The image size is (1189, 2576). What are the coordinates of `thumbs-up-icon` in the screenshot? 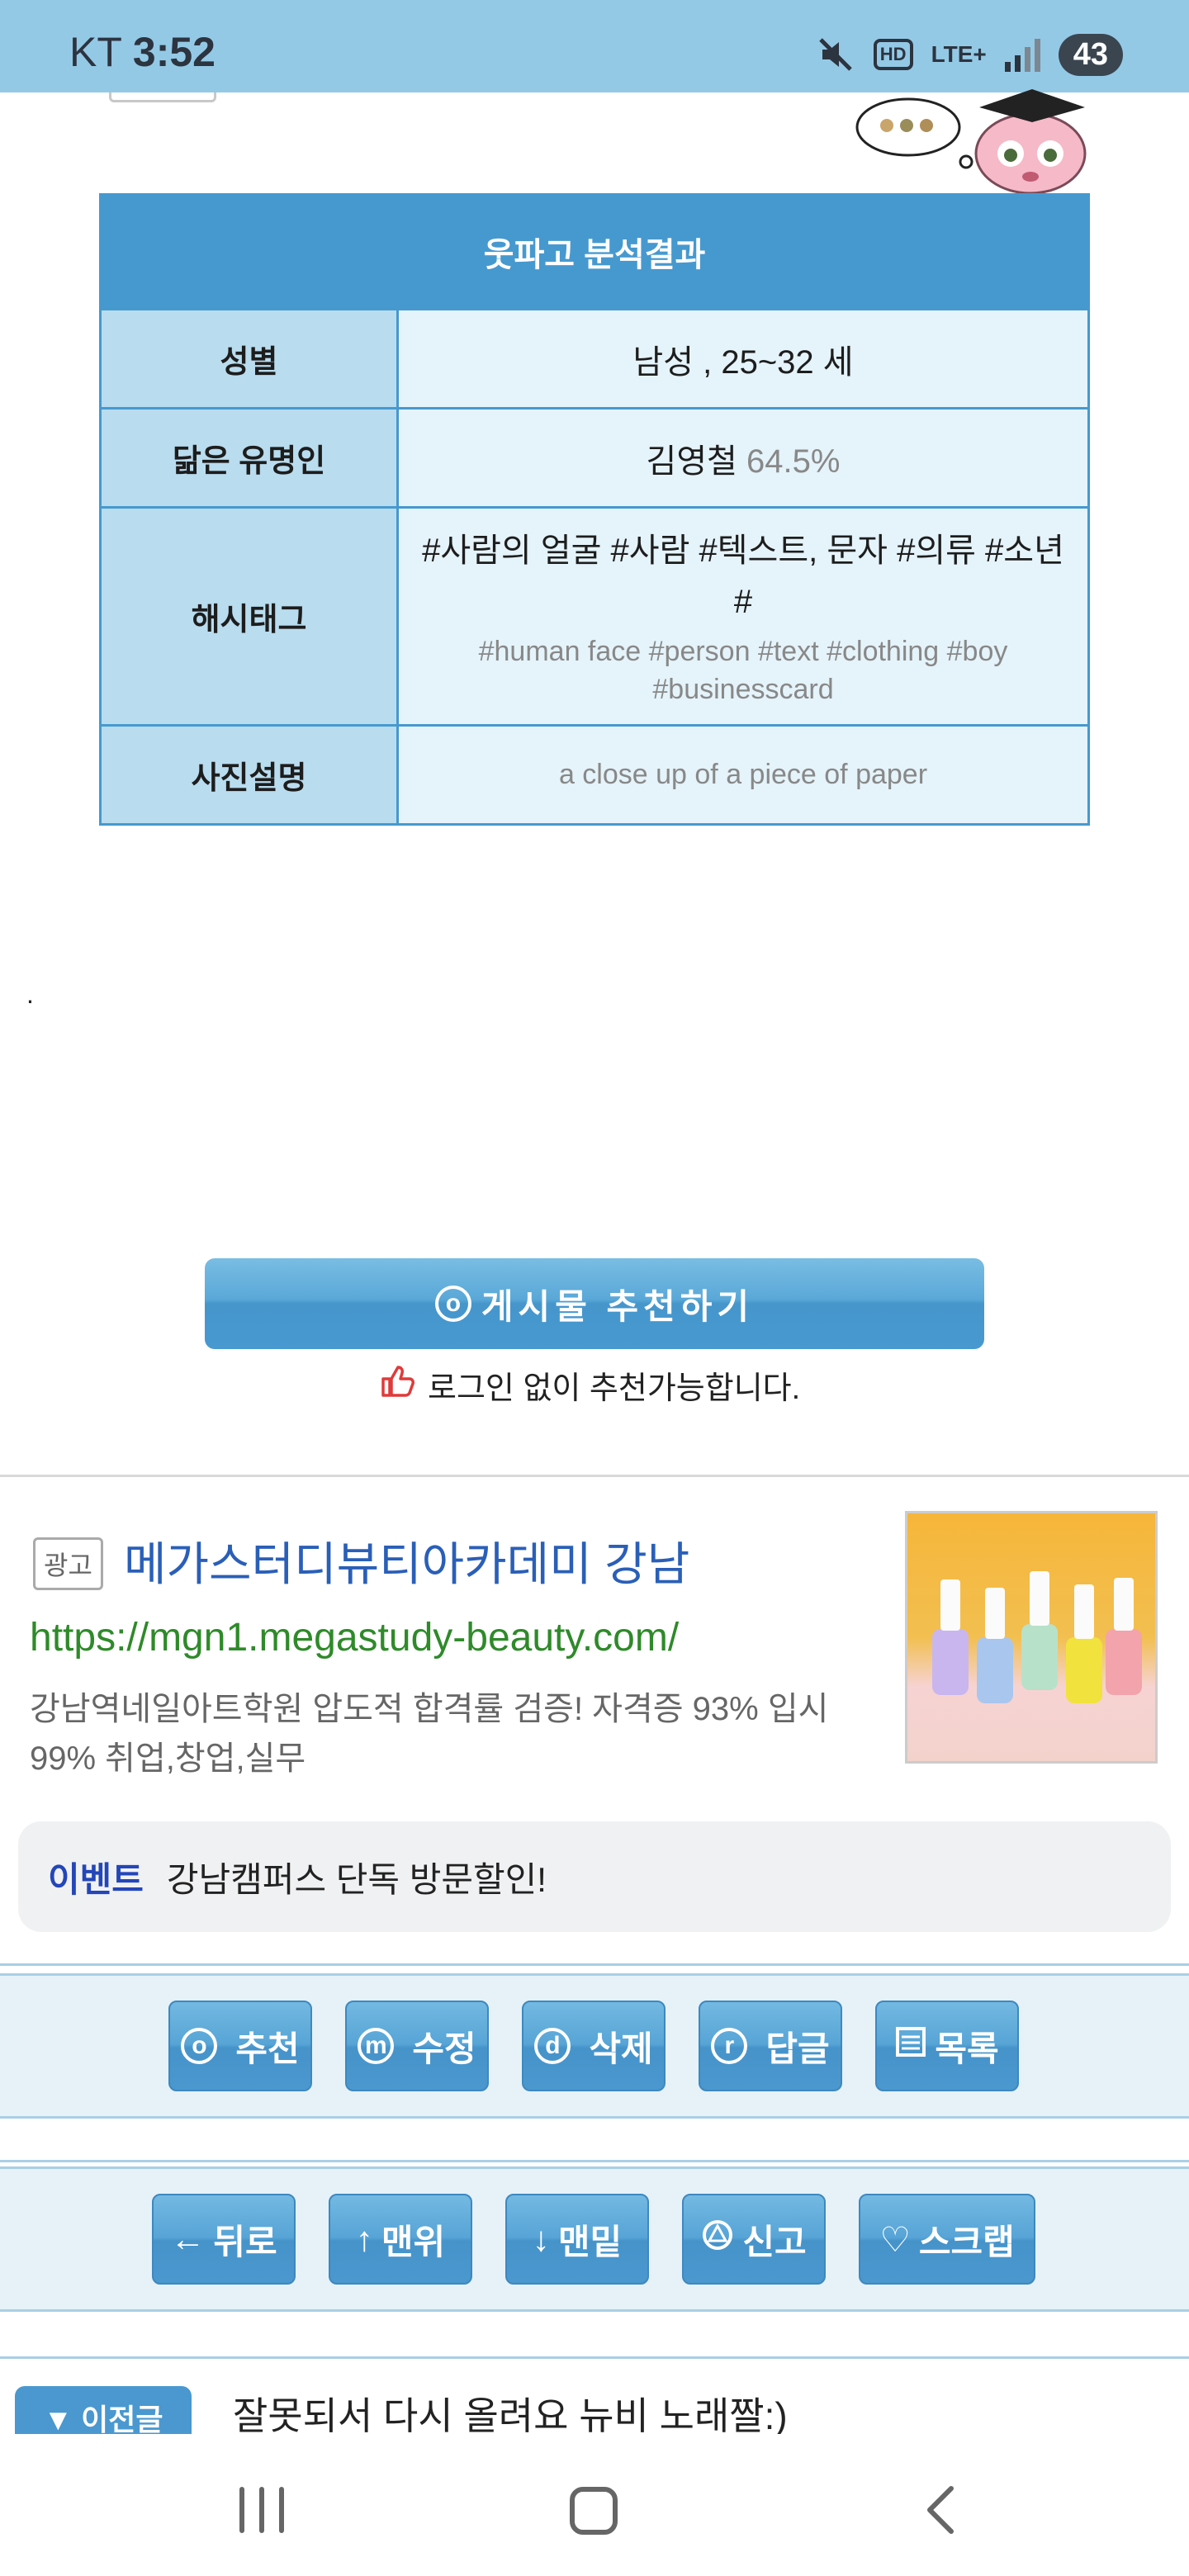 It's located at (397, 1385).